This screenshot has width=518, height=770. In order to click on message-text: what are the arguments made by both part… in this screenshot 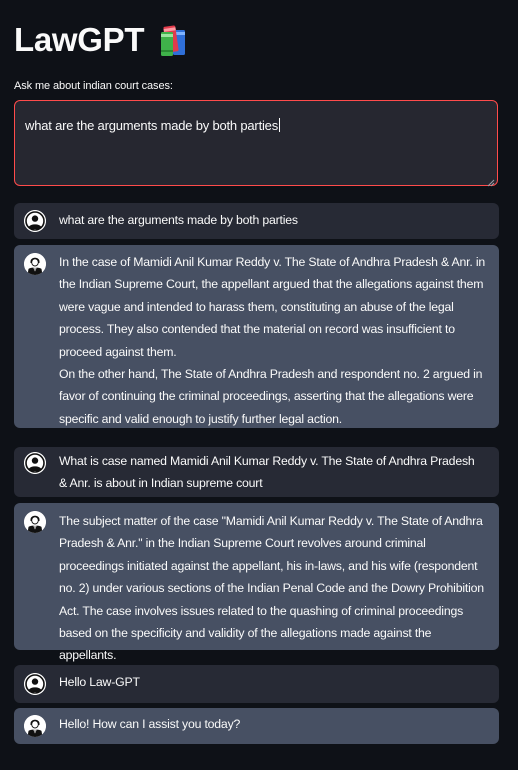, I will do `click(178, 220)`.